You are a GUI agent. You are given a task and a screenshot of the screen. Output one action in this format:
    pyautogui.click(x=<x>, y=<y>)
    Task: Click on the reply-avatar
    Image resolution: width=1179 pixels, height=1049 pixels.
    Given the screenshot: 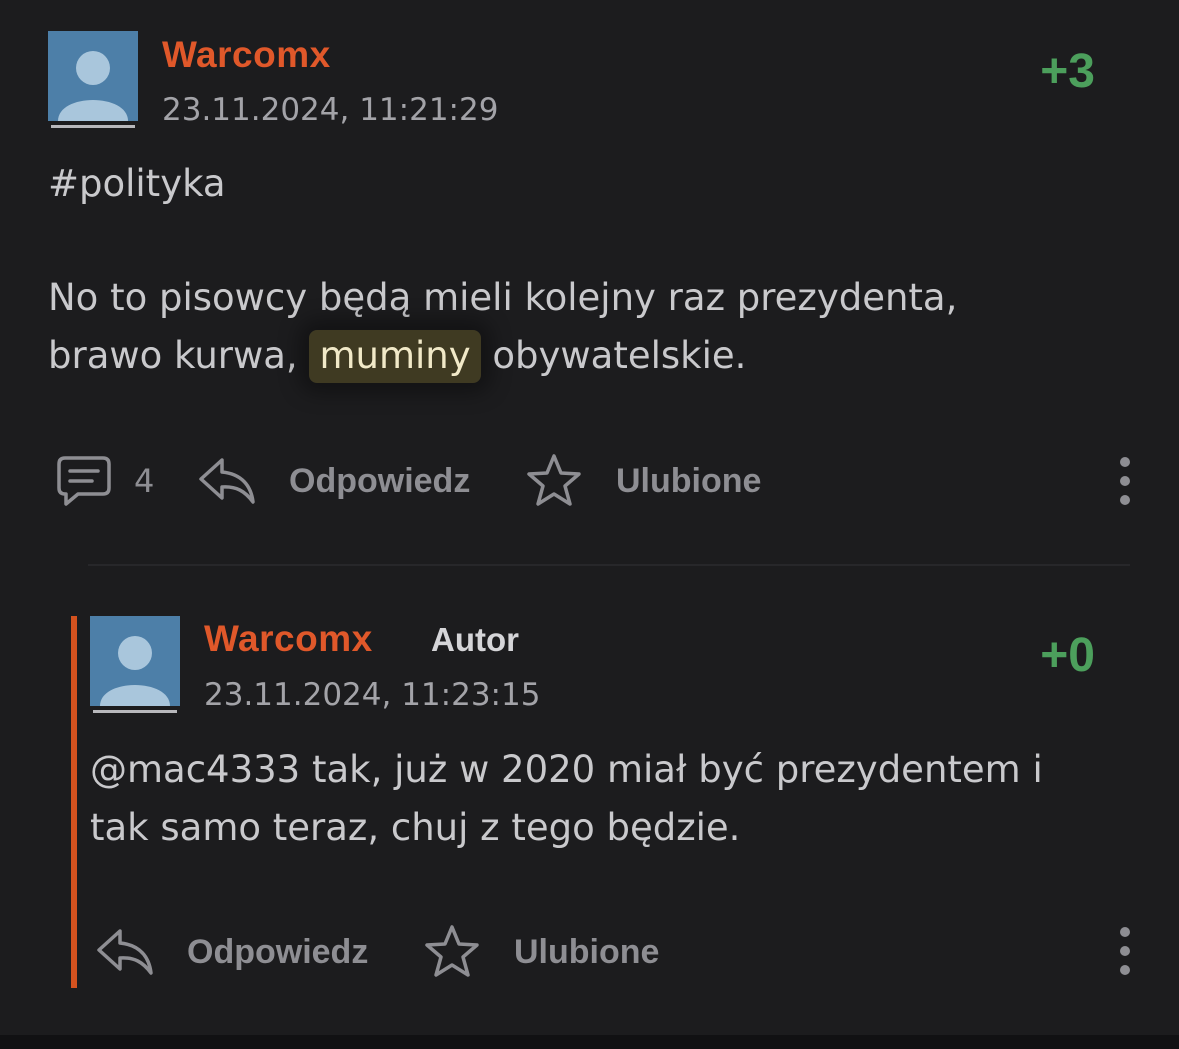 What is the action you would take?
    pyautogui.click(x=135, y=664)
    